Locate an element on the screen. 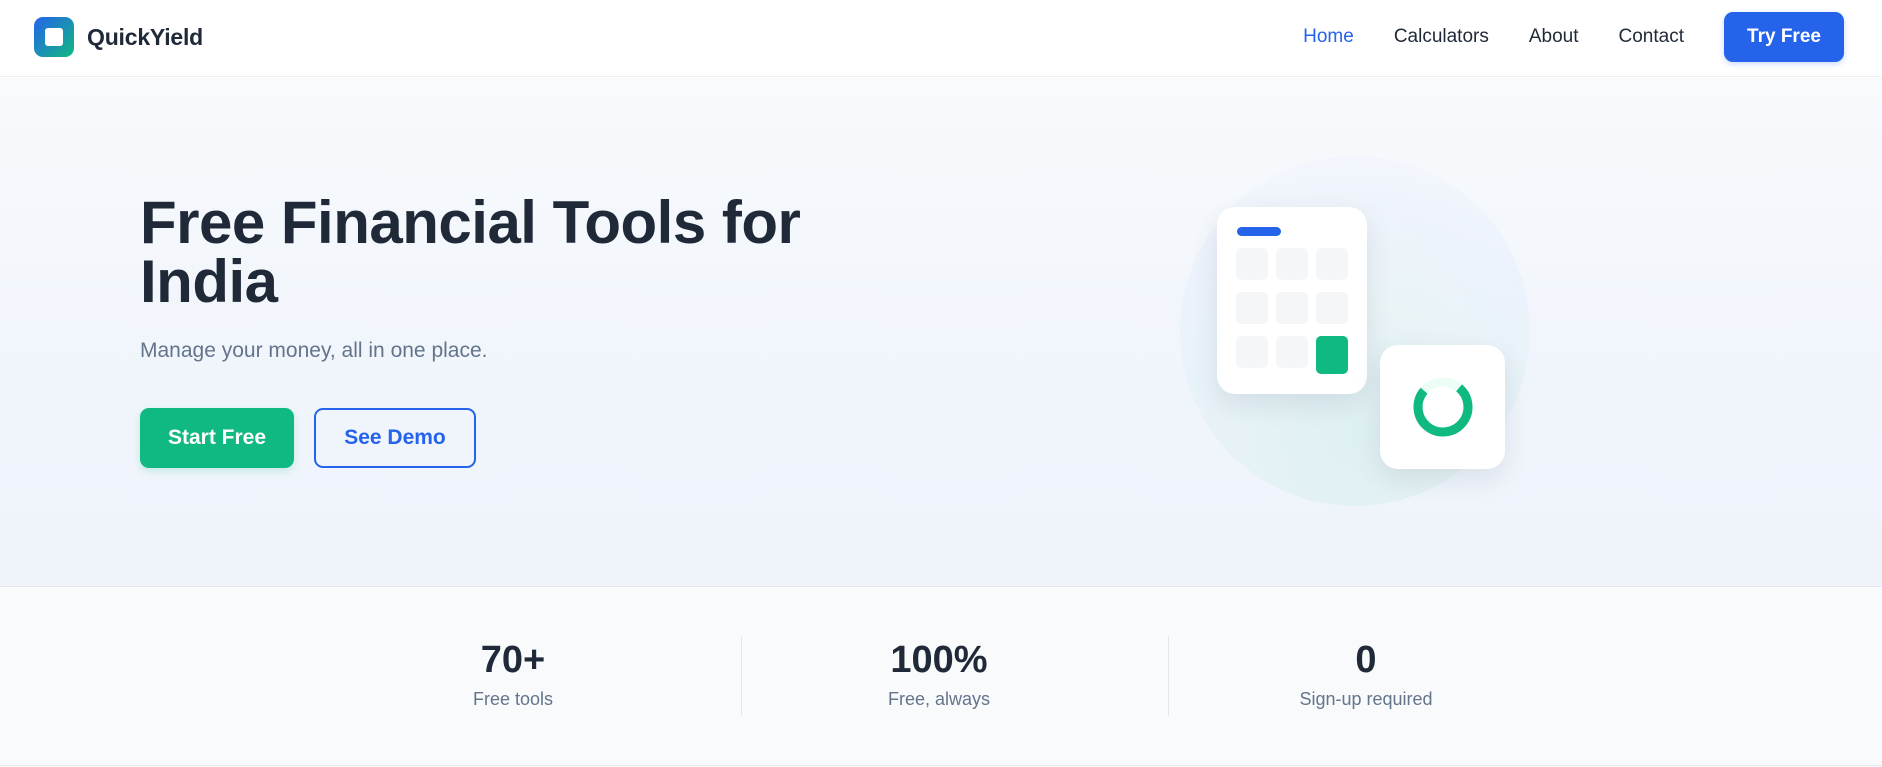  calculator-icon is located at coordinates (1292, 300).